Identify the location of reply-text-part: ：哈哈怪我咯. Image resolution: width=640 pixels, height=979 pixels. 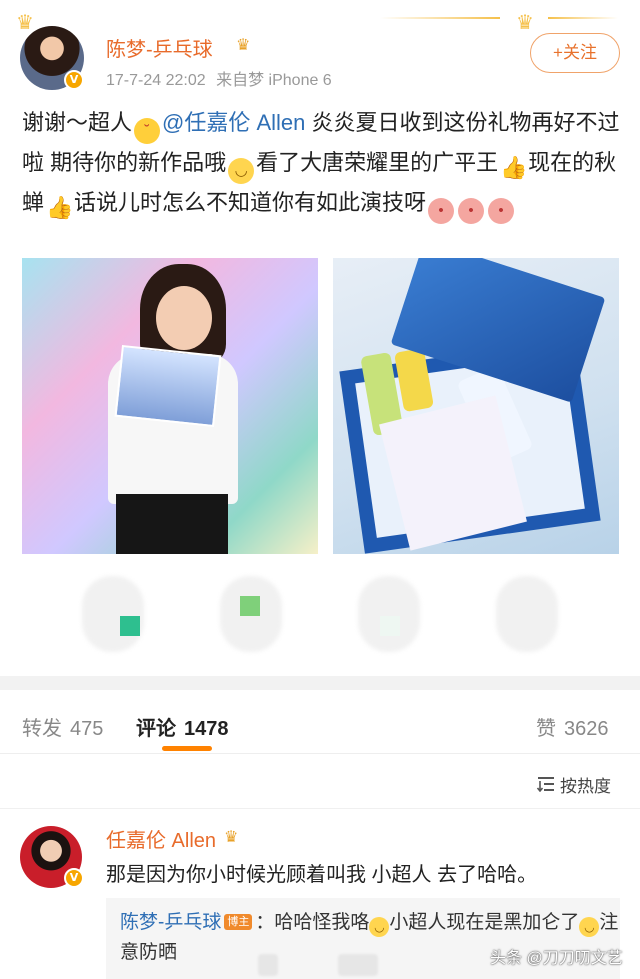
(312, 922).